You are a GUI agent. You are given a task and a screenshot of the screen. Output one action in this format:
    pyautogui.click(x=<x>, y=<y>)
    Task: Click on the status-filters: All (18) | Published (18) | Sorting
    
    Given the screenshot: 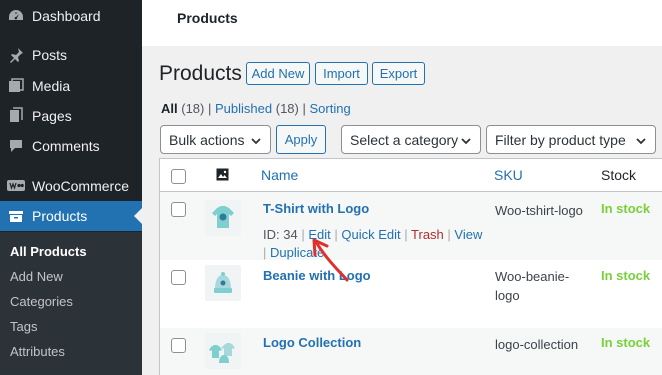 What is the action you would take?
    pyautogui.click(x=256, y=108)
    